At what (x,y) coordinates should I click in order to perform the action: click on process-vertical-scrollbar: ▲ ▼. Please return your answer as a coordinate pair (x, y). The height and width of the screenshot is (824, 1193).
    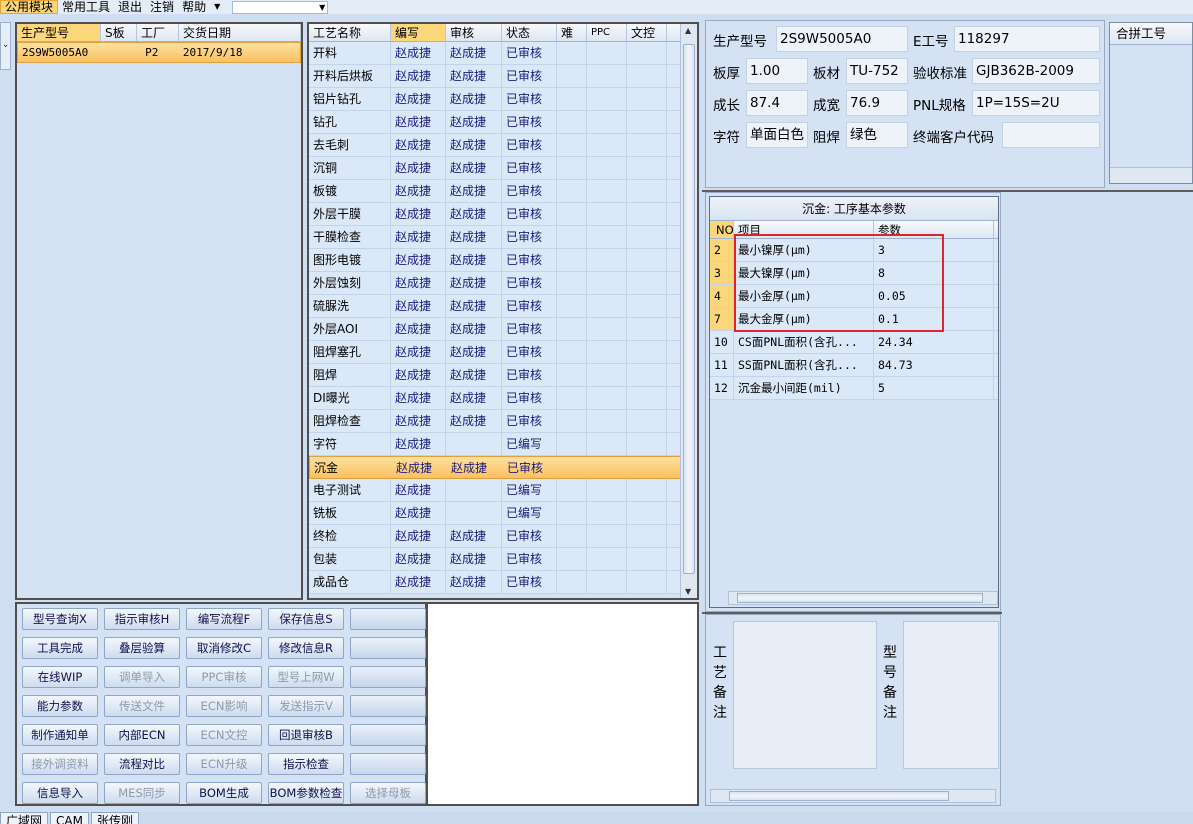
    Looking at the image, I should click on (688, 311).